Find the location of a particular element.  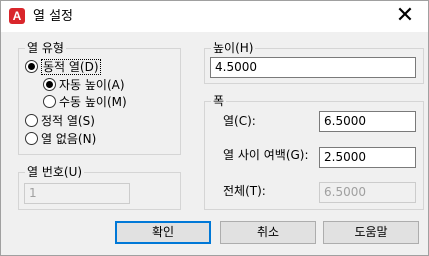

no-columns-label: 열 없음(N) is located at coordinates (69, 139).